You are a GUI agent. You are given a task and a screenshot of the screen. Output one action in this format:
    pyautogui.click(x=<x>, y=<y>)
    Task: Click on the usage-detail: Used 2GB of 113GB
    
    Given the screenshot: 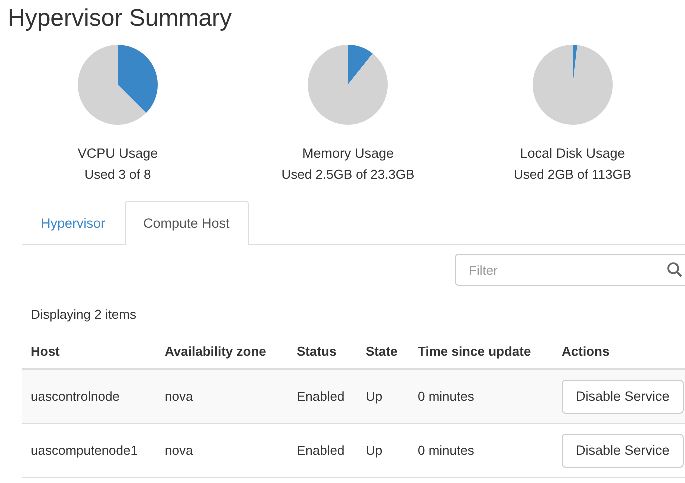 What is the action you would take?
    pyautogui.click(x=573, y=174)
    